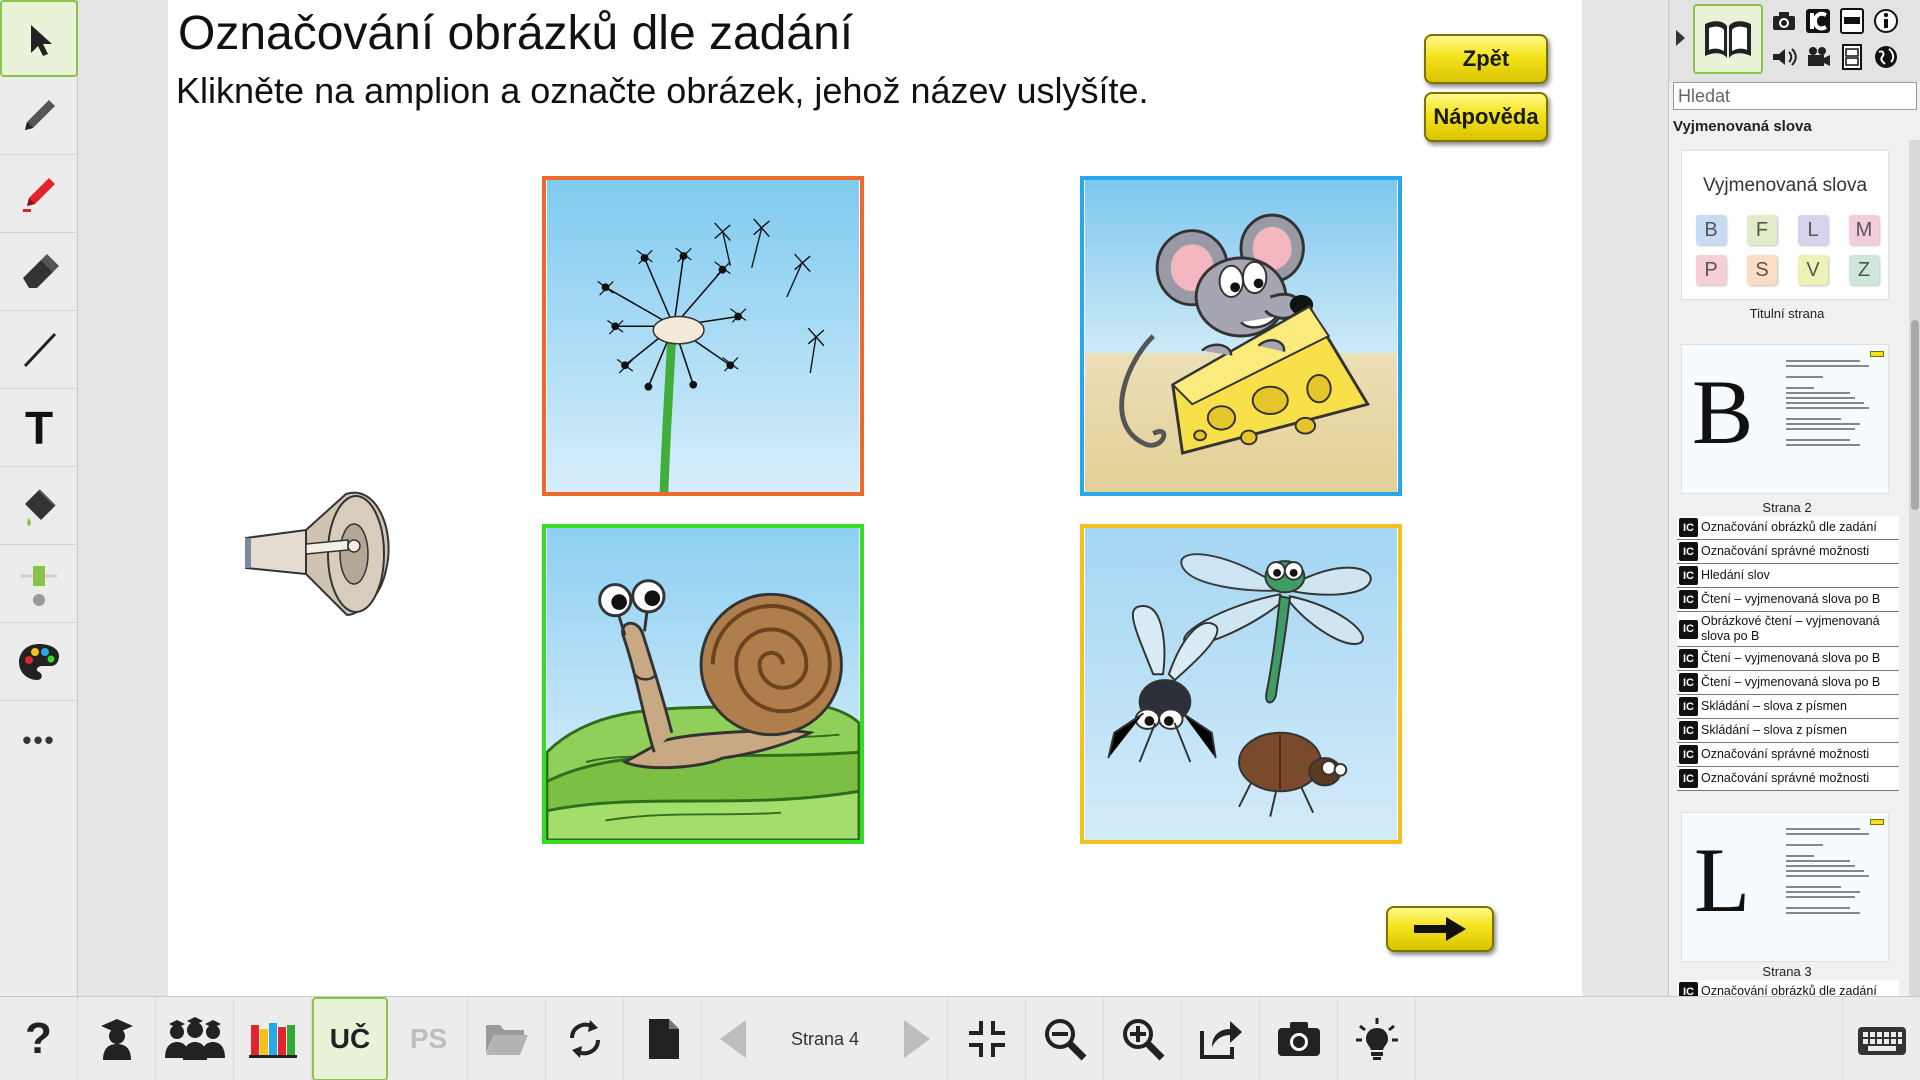  Describe the element at coordinates (1711, 230) in the screenshot. I see `cover-letter-tile: B` at that location.